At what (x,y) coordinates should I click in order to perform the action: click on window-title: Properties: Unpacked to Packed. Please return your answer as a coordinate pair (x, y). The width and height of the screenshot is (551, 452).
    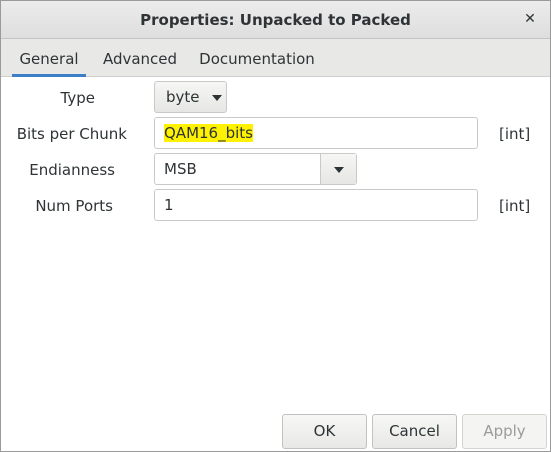
    Looking at the image, I should click on (275, 20).